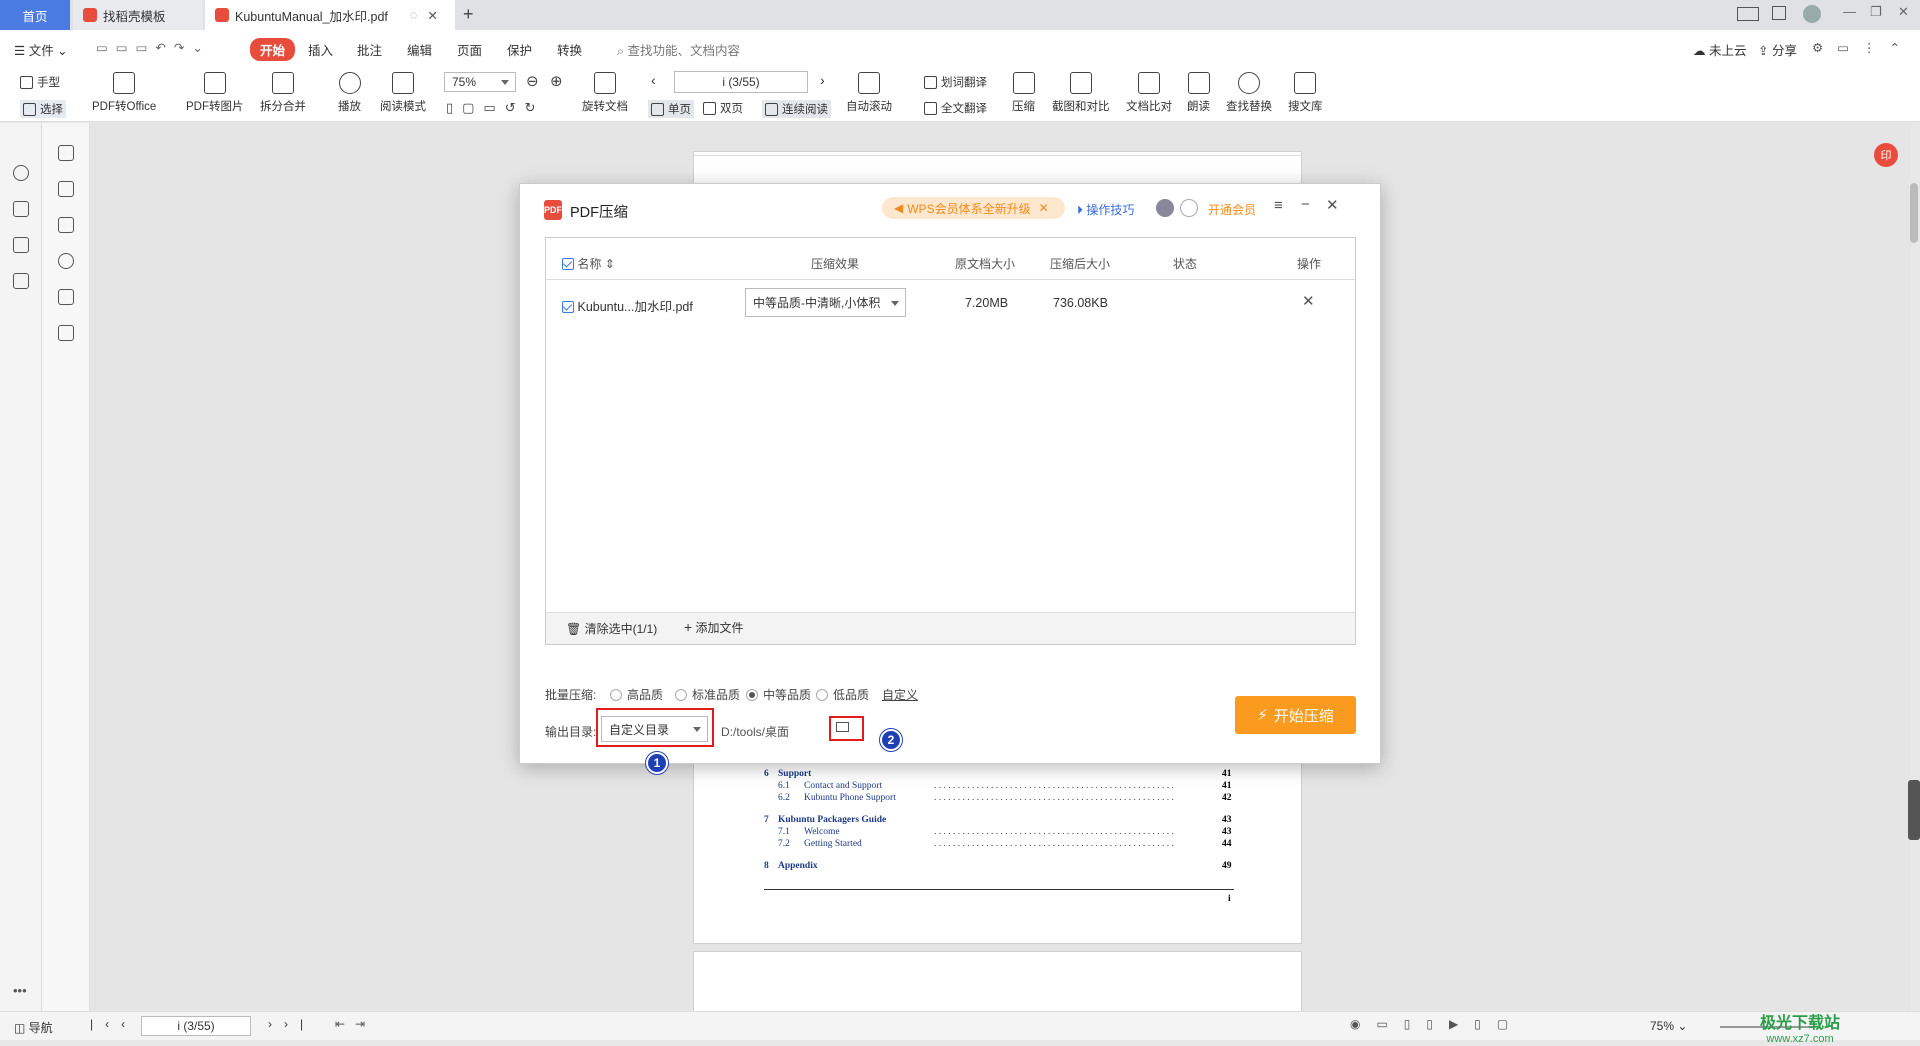 Image resolution: width=1920 pixels, height=1046 pixels. Describe the element at coordinates (419, 49) in the screenshot. I see `menu-edit: 编辑` at that location.